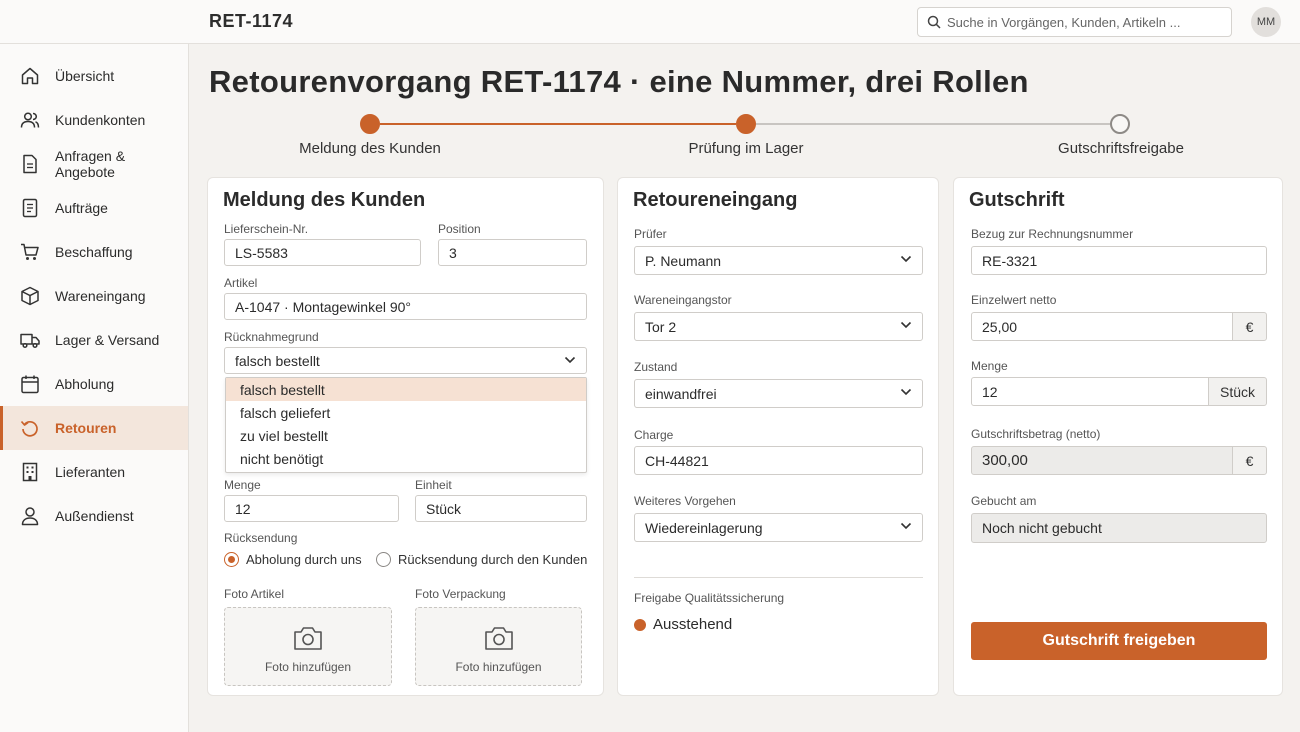  Describe the element at coordinates (405, 360) in the screenshot. I see `reason-select: falsch bestellt` at that location.